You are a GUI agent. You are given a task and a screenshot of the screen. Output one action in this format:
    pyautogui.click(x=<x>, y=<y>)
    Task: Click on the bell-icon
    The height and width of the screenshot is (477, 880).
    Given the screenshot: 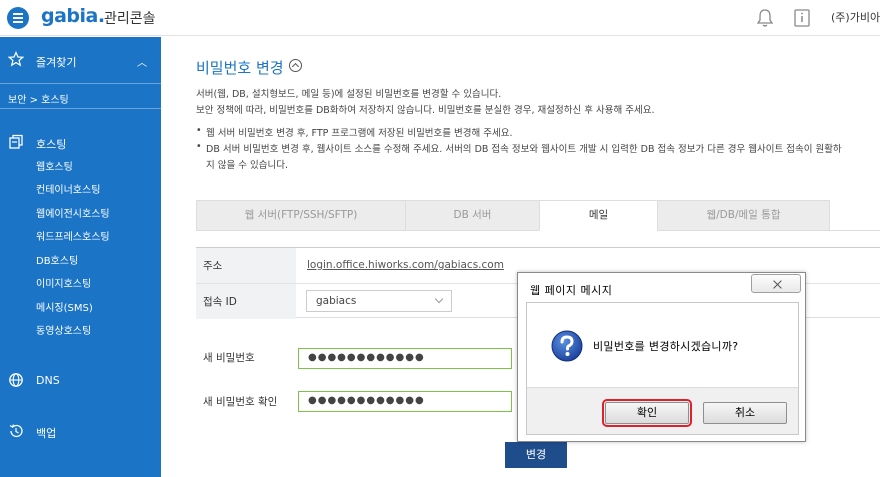 What is the action you would take?
    pyautogui.click(x=765, y=18)
    